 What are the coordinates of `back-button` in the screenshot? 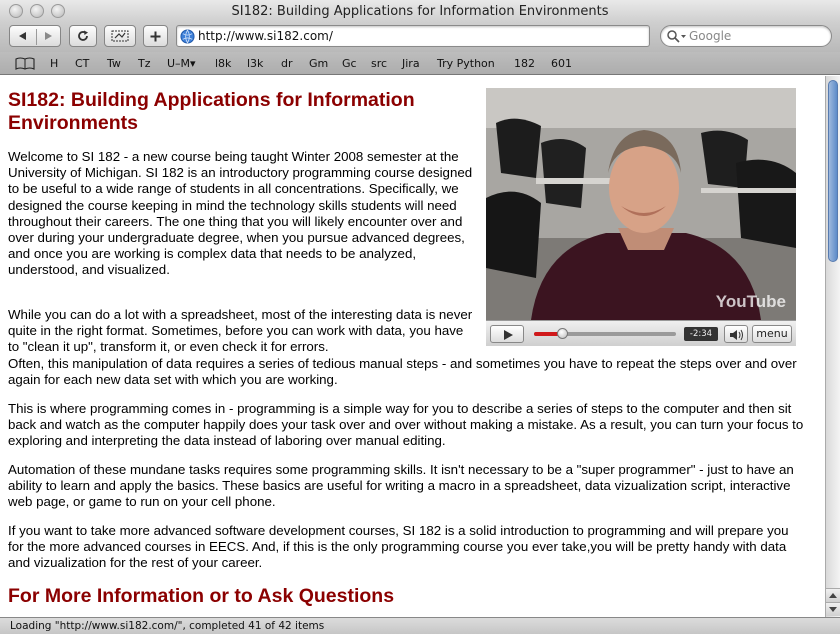 It's located at (22, 36).